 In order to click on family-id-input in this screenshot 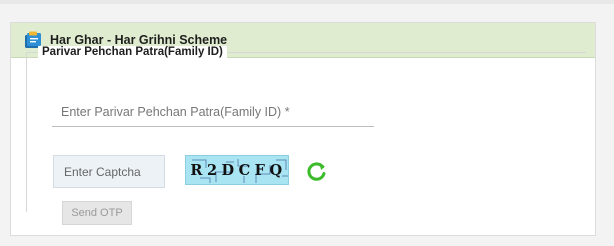, I will do `click(213, 112)`.